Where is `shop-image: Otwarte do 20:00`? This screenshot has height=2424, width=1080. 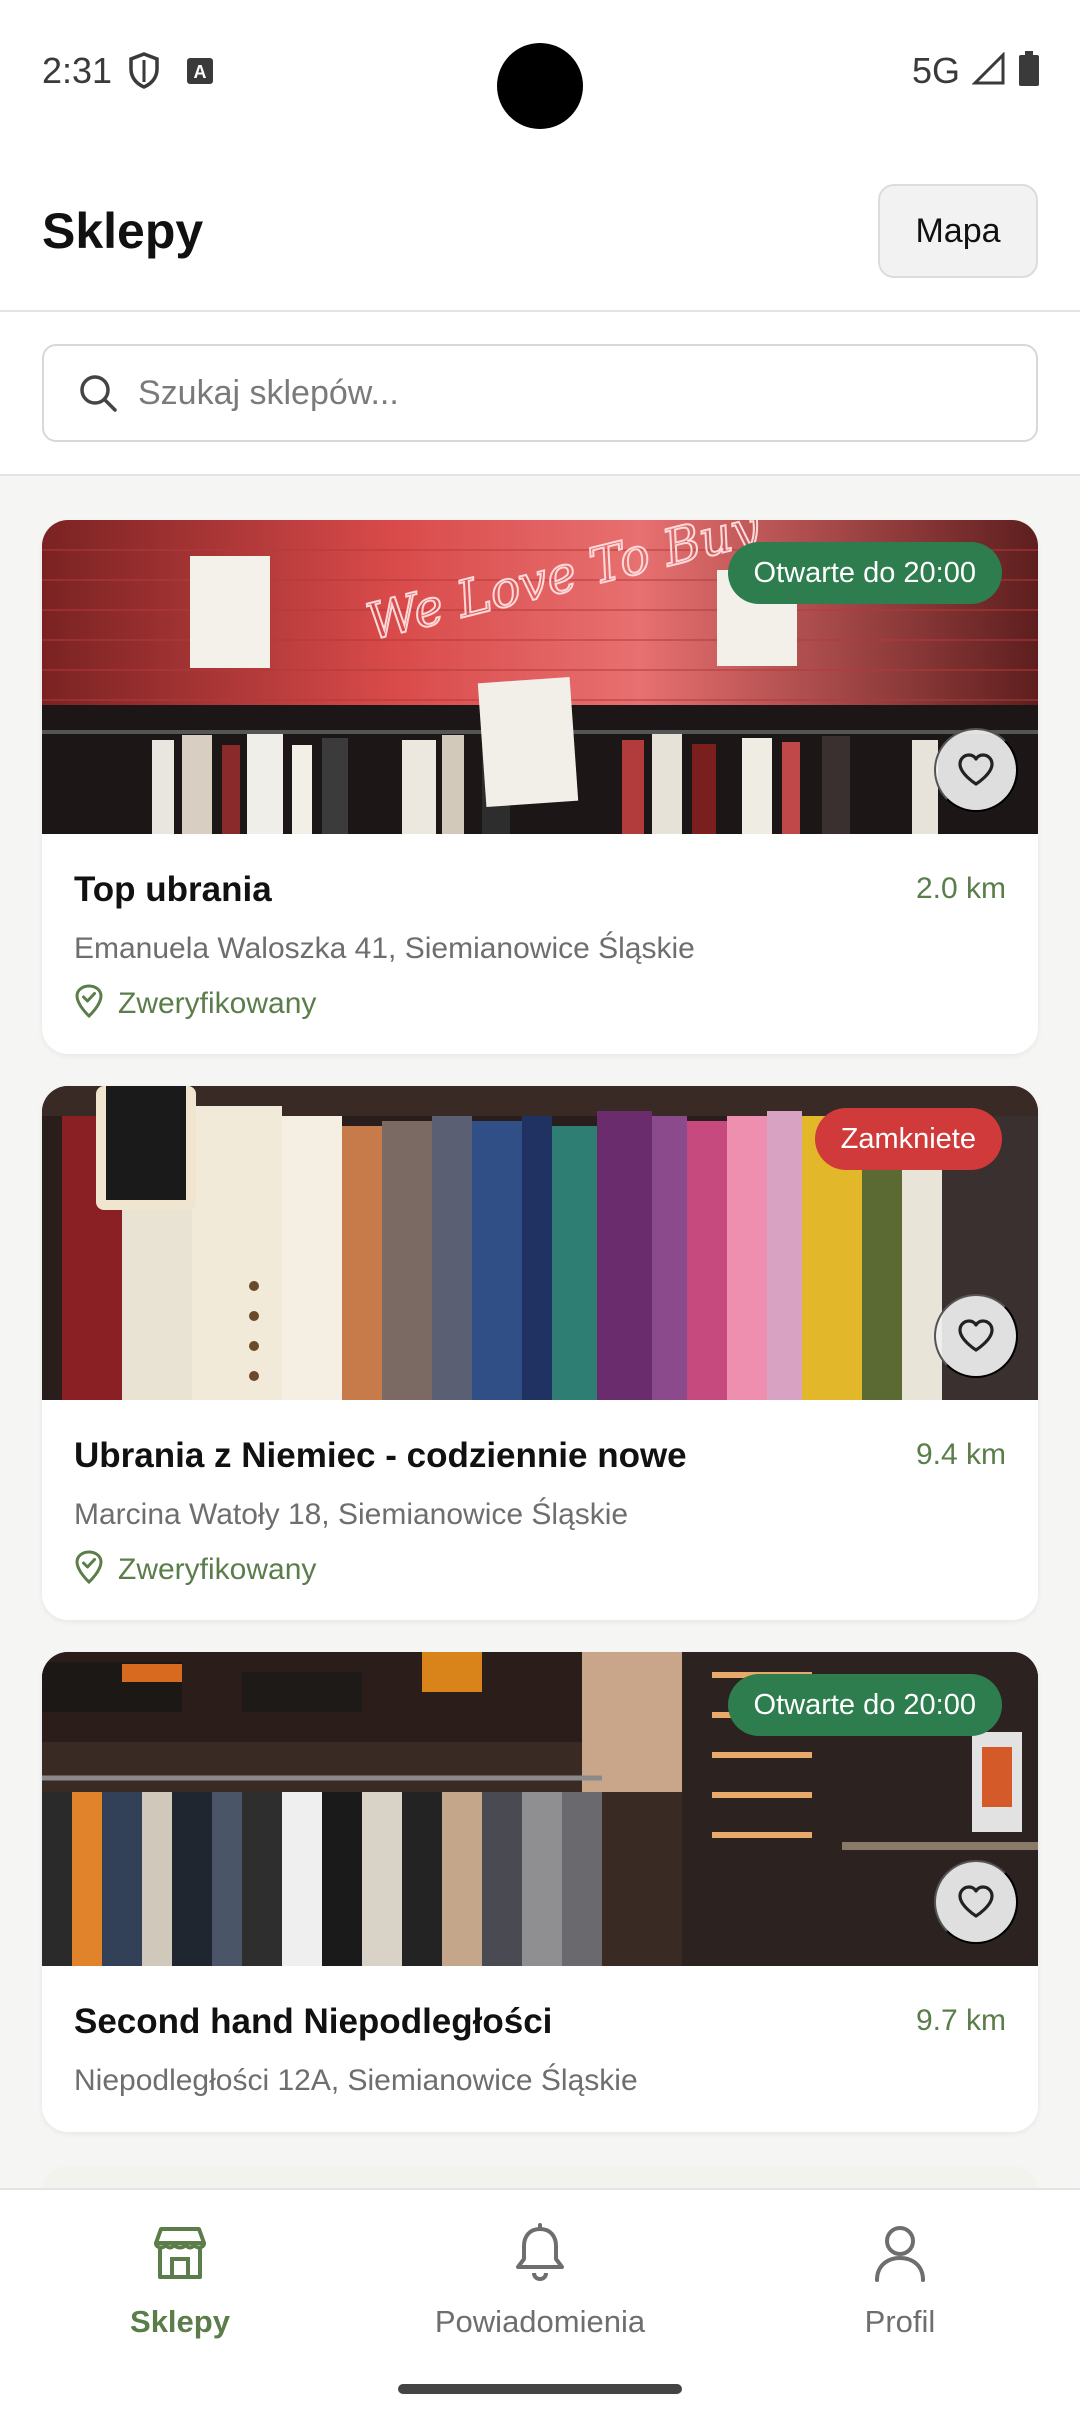
shop-image: Otwarte do 20:00 is located at coordinates (540, 1809).